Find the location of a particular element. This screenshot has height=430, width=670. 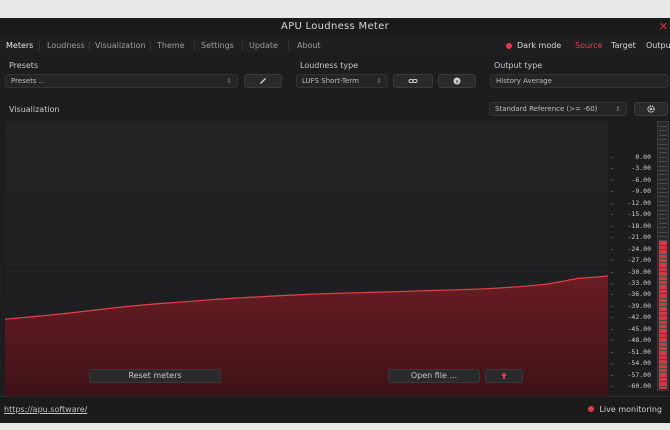

scale-tick-label: -15.00 is located at coordinates (639, 214).